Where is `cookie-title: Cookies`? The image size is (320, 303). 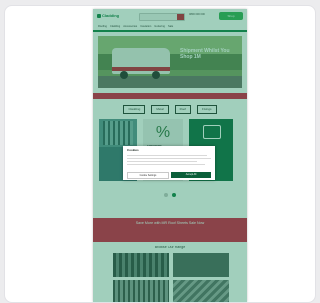
cookie-title: Cookies is located at coordinates (133, 150).